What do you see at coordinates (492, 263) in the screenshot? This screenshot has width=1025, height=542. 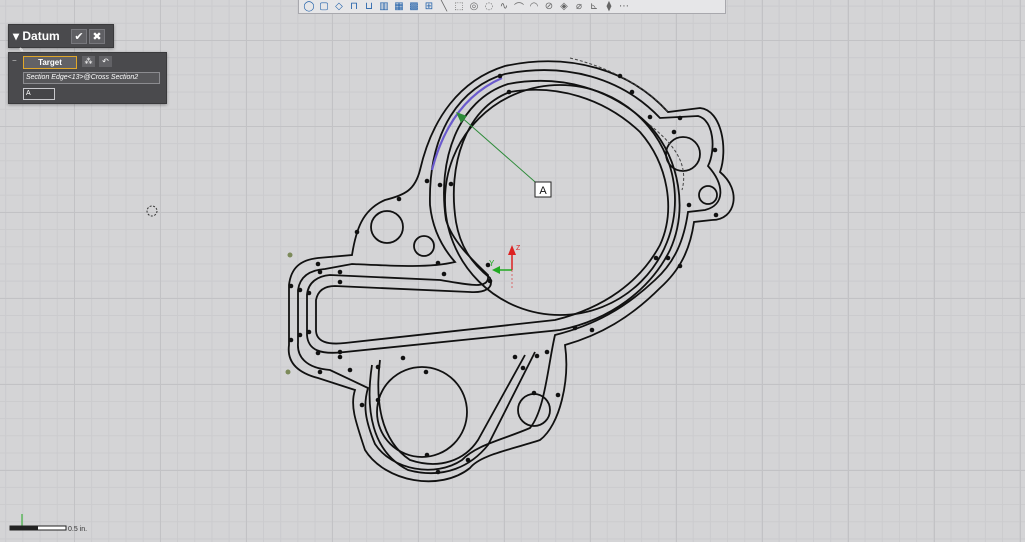 I see `triad-y-label: Y` at bounding box center [492, 263].